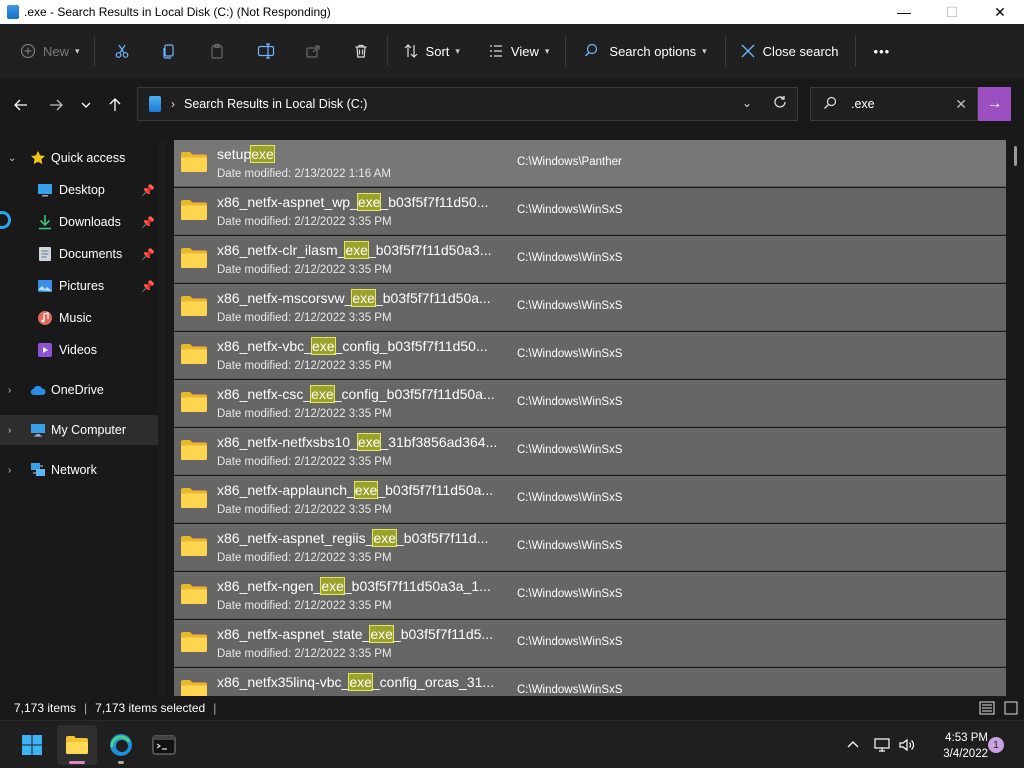 Image resolution: width=1024 pixels, height=768 pixels. What do you see at coordinates (79, 158) in the screenshot?
I see `sidebar-item-quick-access: ⌄ Quick access` at bounding box center [79, 158].